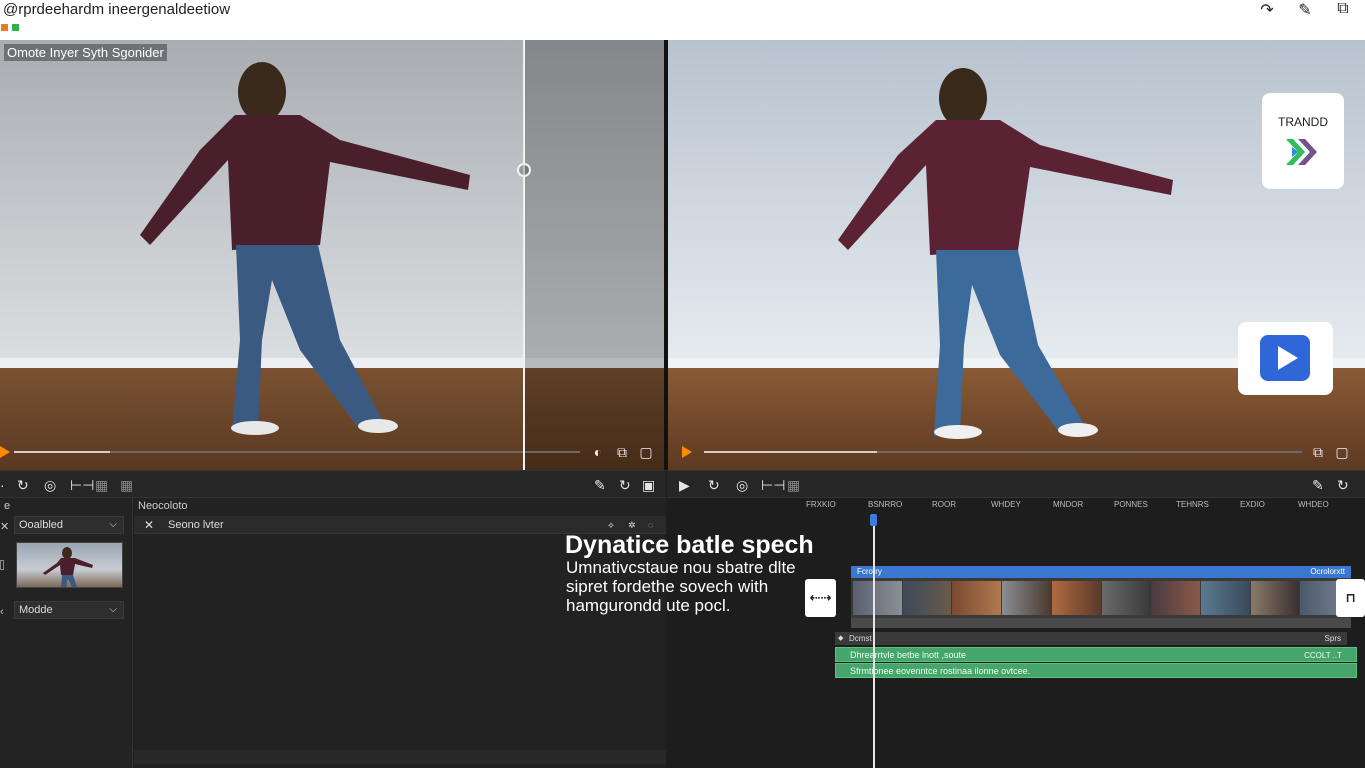 This screenshot has width=1365, height=768. Describe the element at coordinates (5, 452) in the screenshot. I see `play-icon` at that location.